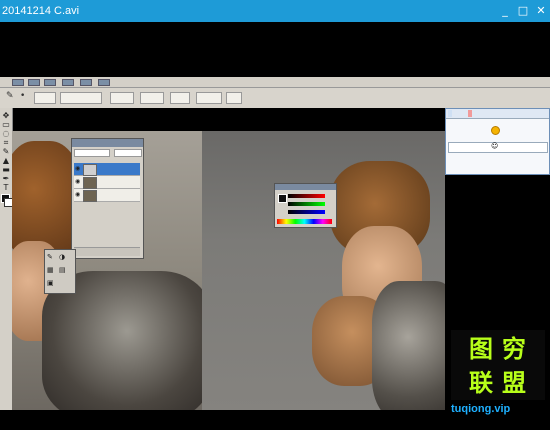  Describe the element at coordinates (305, 187) in the screenshot. I see `color-panel-header` at that location.